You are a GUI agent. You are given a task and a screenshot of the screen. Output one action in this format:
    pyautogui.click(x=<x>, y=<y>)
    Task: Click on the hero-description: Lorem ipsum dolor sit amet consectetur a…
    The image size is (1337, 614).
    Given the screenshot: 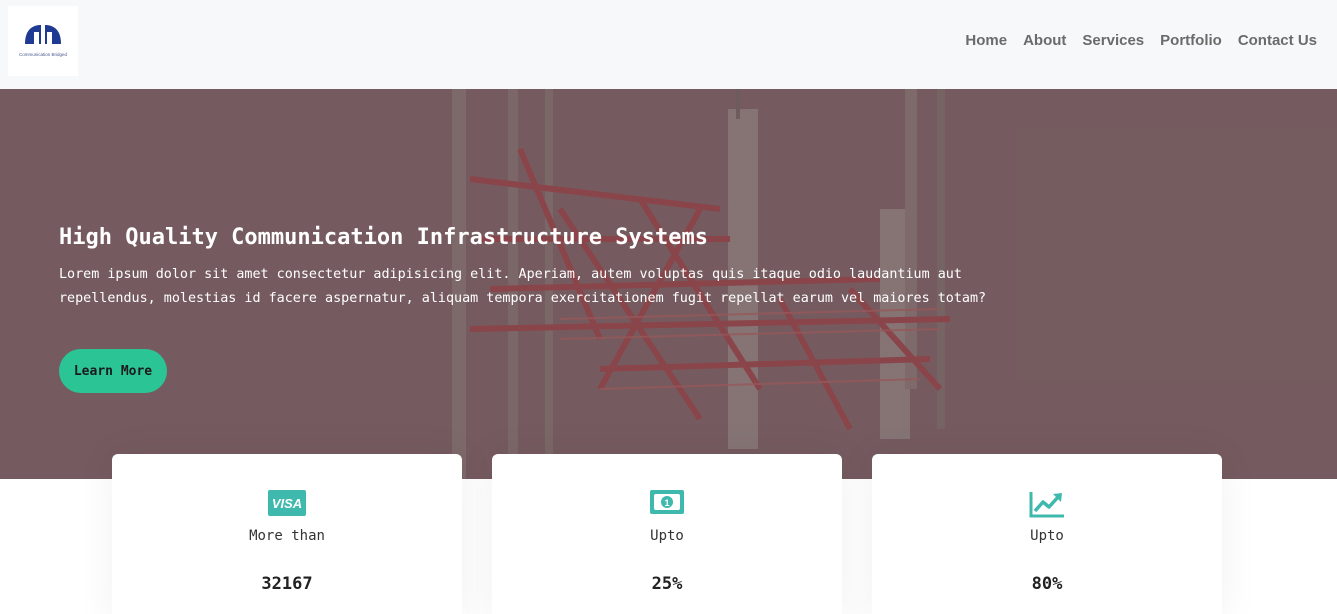 What is the action you would take?
    pyautogui.click(x=523, y=286)
    